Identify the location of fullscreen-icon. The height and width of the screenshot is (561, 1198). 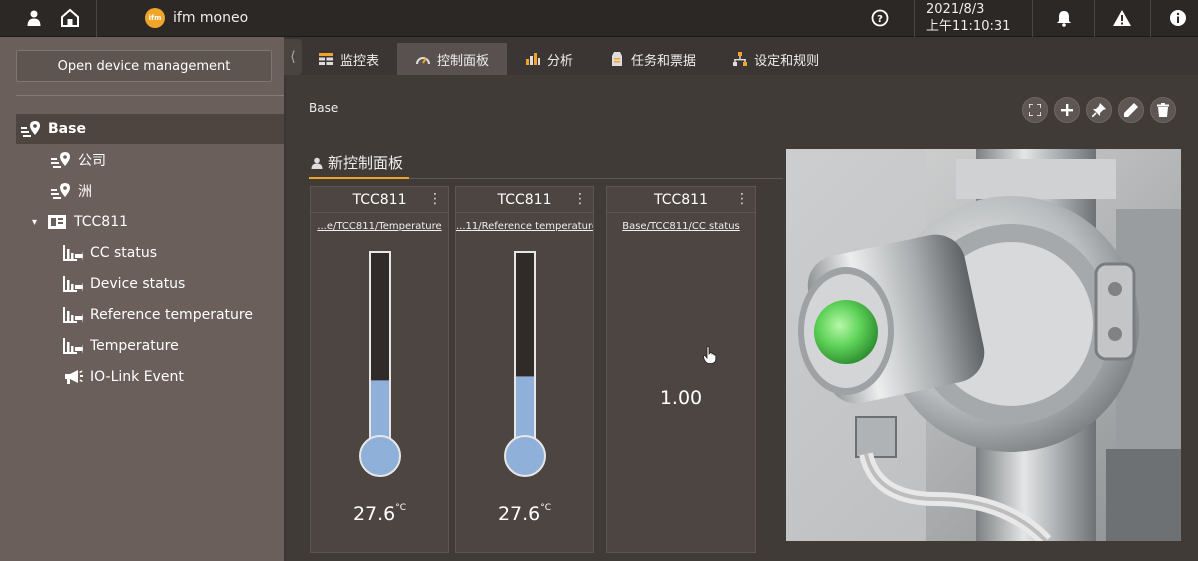
(1035, 110).